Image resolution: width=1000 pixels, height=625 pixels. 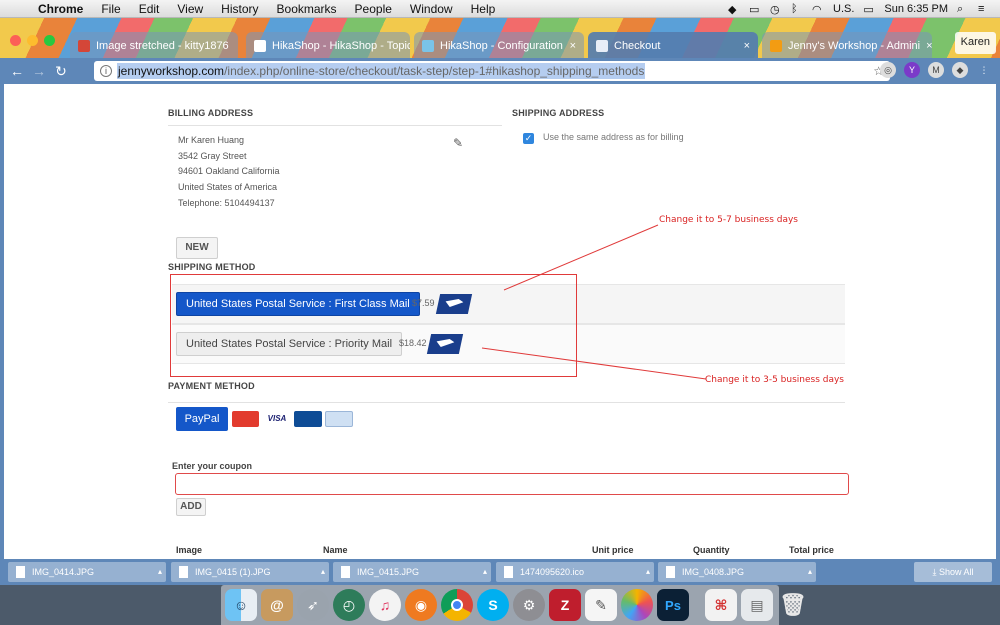 I want to click on tab-checkout: Checkout ×, so click(x=673, y=46).